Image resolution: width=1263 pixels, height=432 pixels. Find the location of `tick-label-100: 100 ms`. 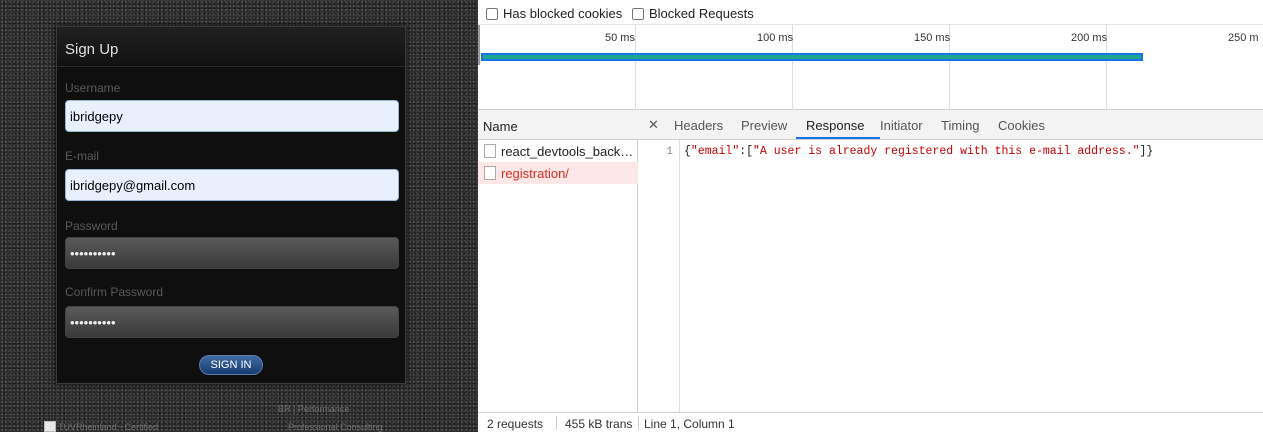

tick-label-100: 100 ms is located at coordinates (775, 38).